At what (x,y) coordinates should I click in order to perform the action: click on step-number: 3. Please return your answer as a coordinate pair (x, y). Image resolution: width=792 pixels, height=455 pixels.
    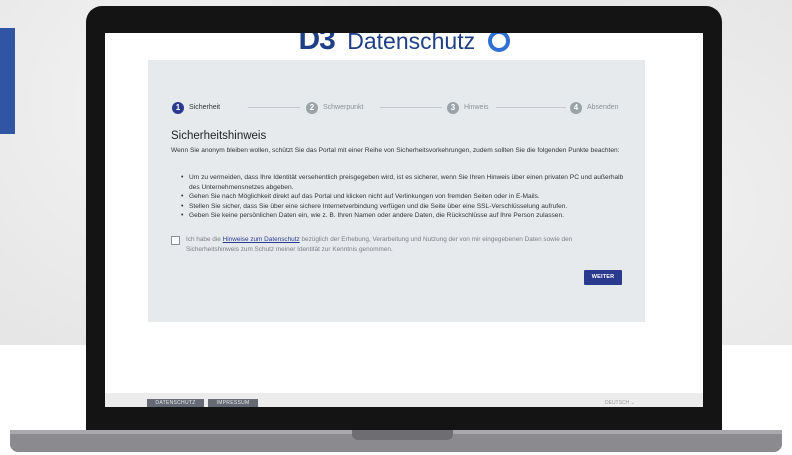
    Looking at the image, I should click on (453, 107).